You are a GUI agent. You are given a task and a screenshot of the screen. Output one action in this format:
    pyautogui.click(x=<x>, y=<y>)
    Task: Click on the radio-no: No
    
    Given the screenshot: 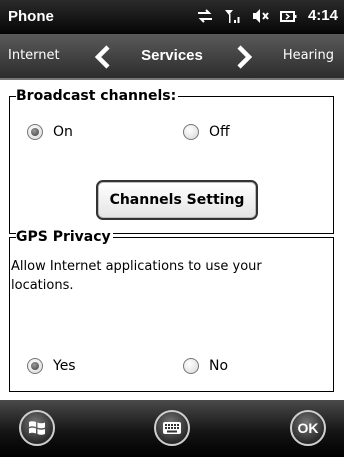 What is the action you would take?
    pyautogui.click(x=205, y=366)
    